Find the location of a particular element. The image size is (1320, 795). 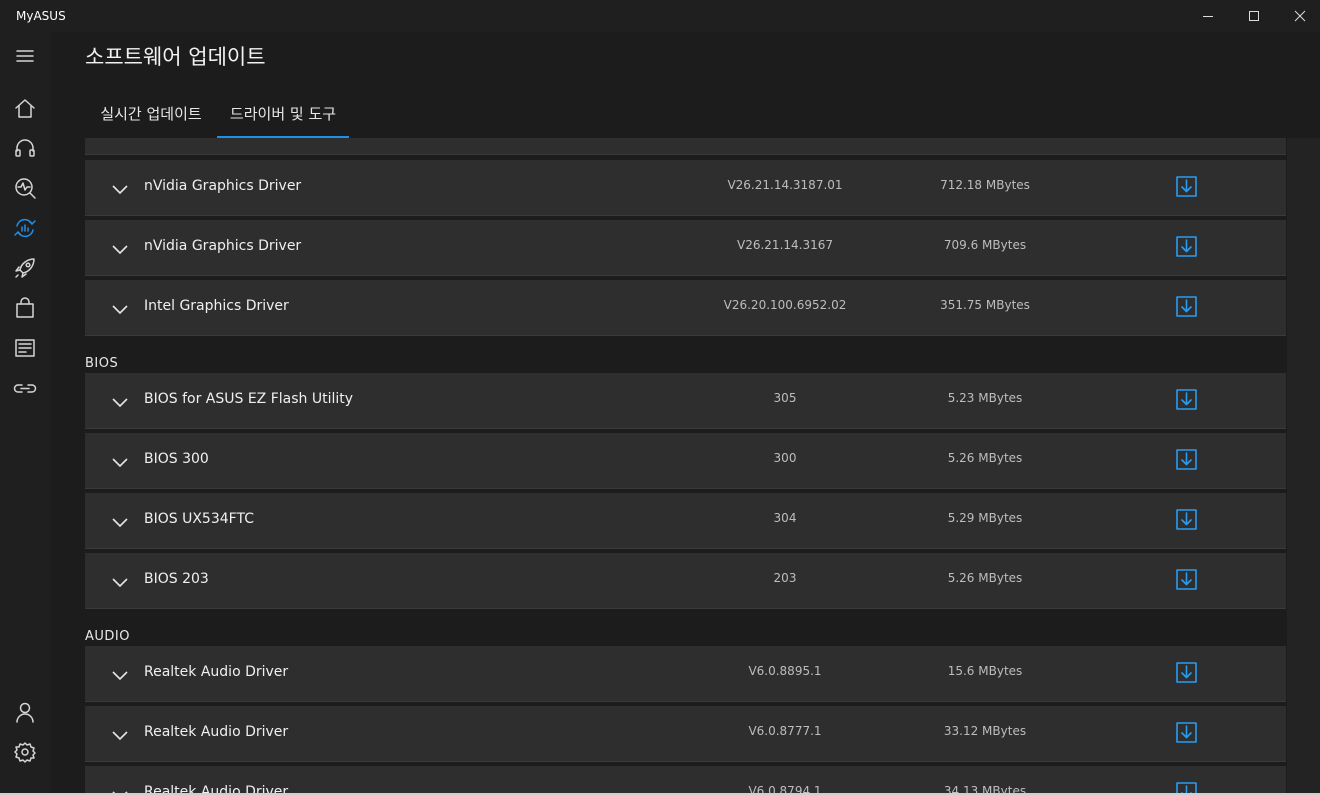

link-icon is located at coordinates (25, 388).